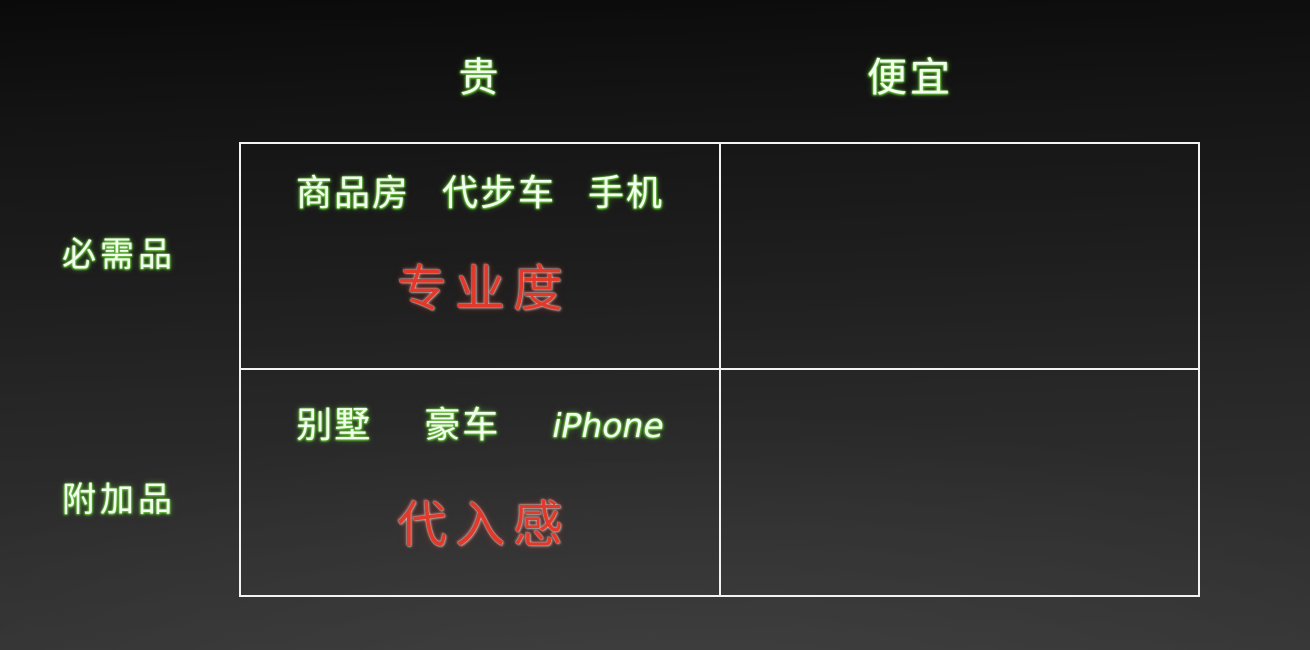 Image resolution: width=1310 pixels, height=650 pixels. I want to click on cell-item: 豪车, so click(462, 425).